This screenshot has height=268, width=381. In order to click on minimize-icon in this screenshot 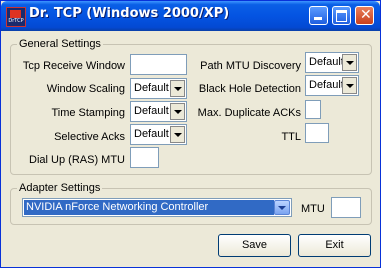, I will do `click(318, 18)`.